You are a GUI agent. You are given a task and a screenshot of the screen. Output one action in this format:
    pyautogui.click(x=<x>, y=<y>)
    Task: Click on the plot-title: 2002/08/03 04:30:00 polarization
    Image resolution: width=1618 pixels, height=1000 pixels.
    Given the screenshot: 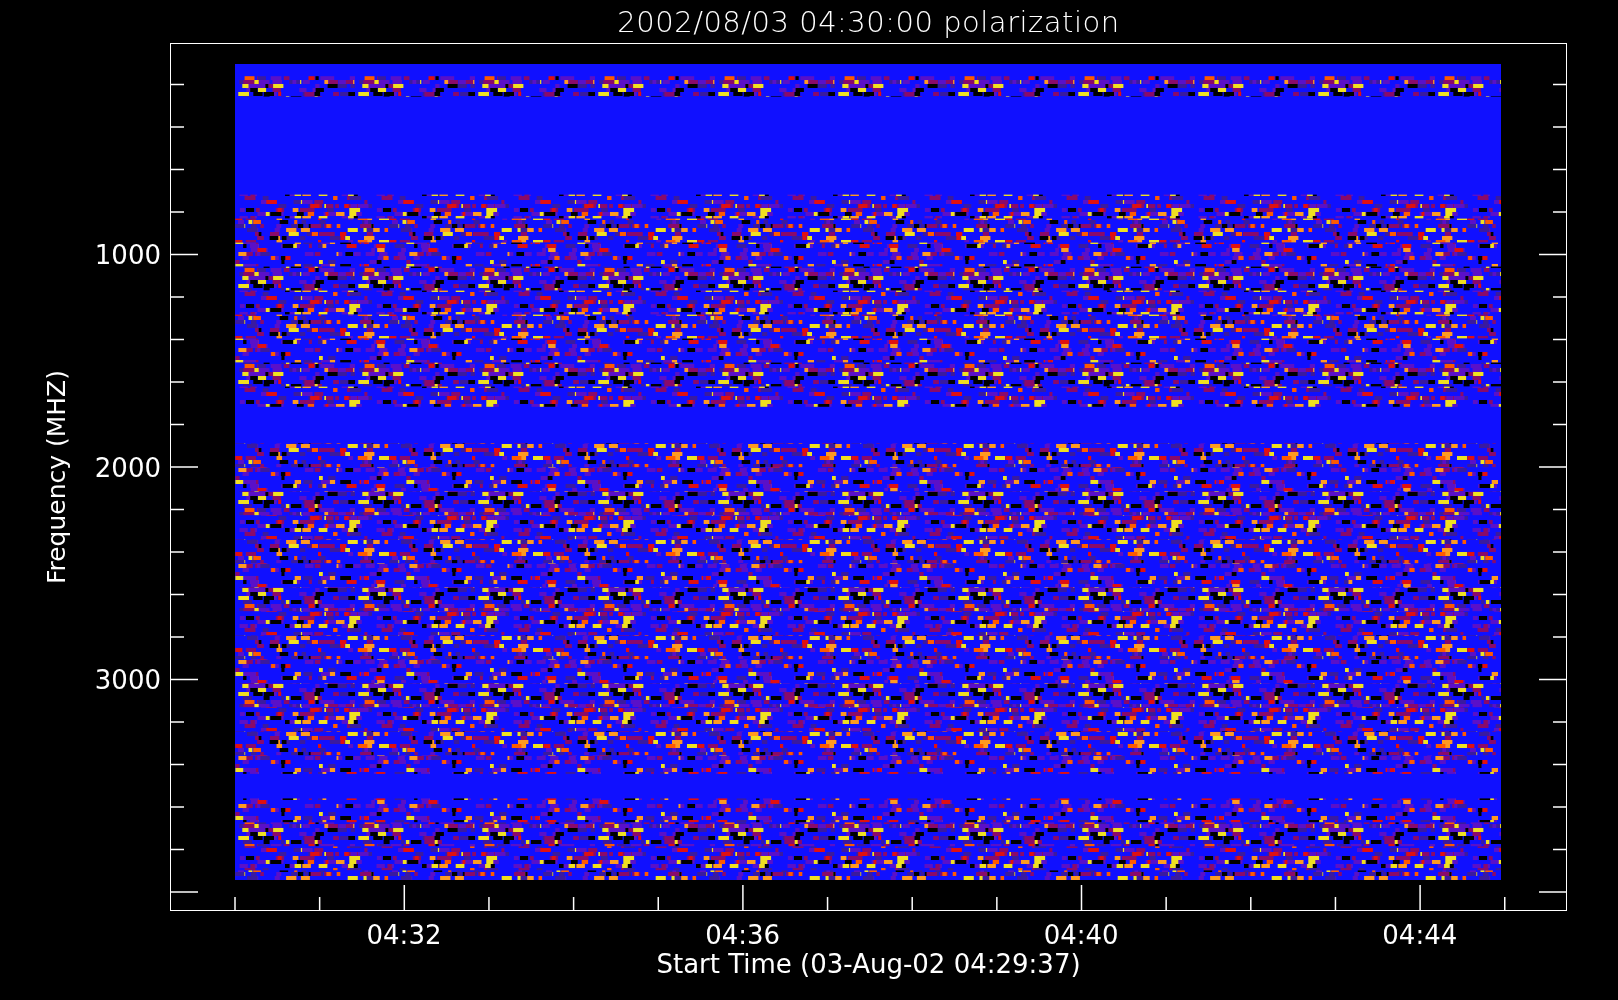 What is the action you would take?
    pyautogui.click(x=868, y=21)
    